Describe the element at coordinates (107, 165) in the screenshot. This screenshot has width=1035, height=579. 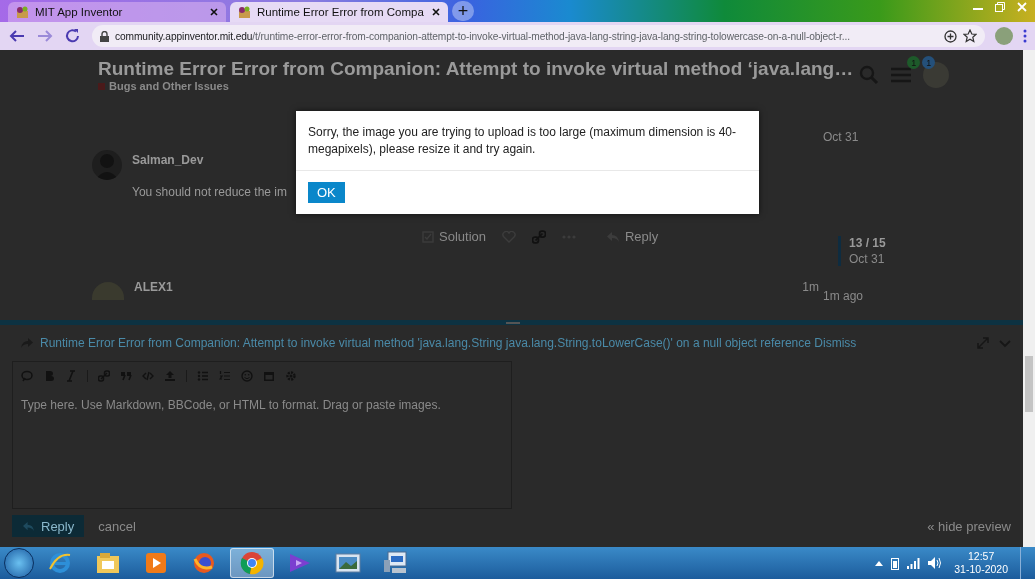
I see `user-silhouette-icon` at that location.